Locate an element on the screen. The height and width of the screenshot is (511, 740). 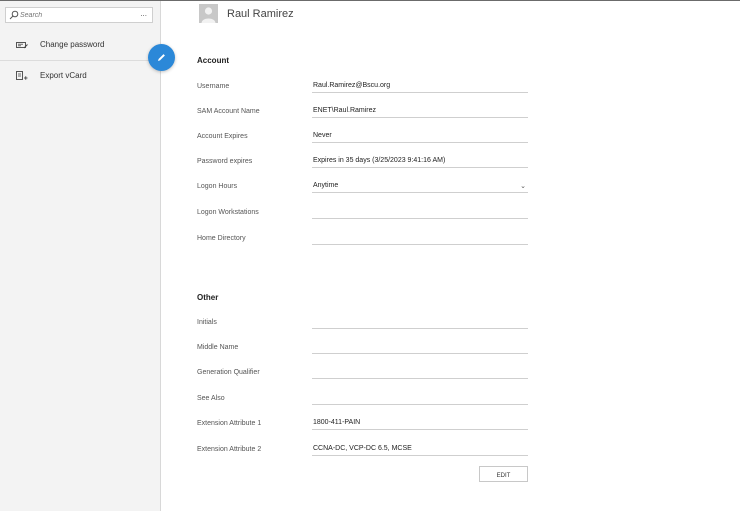
field-value: CCNA-DC, VCP-DC 6.5, MCSE is located at coordinates (362, 448).